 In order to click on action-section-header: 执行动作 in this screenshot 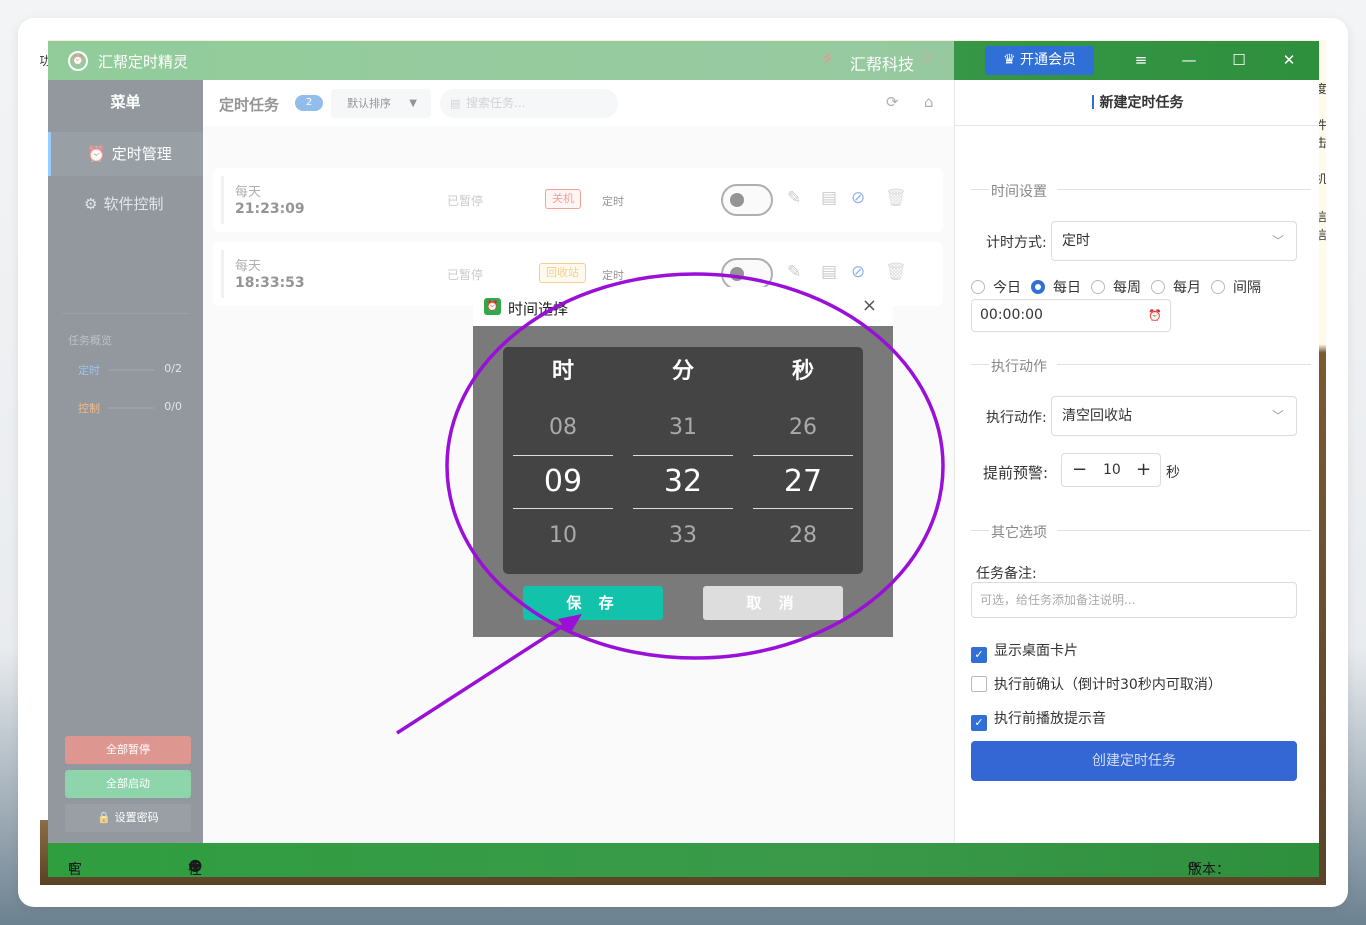, I will do `click(1141, 365)`.